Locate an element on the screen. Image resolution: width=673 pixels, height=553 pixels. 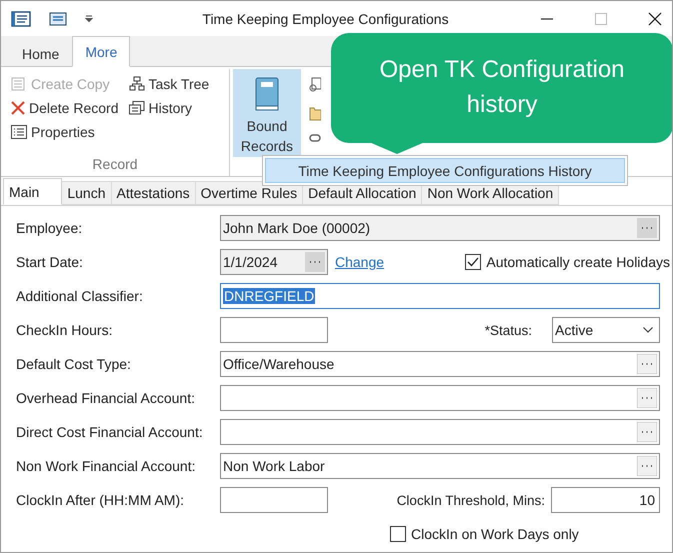
callout-text: Open TK Configuration history is located at coordinates (502, 87).